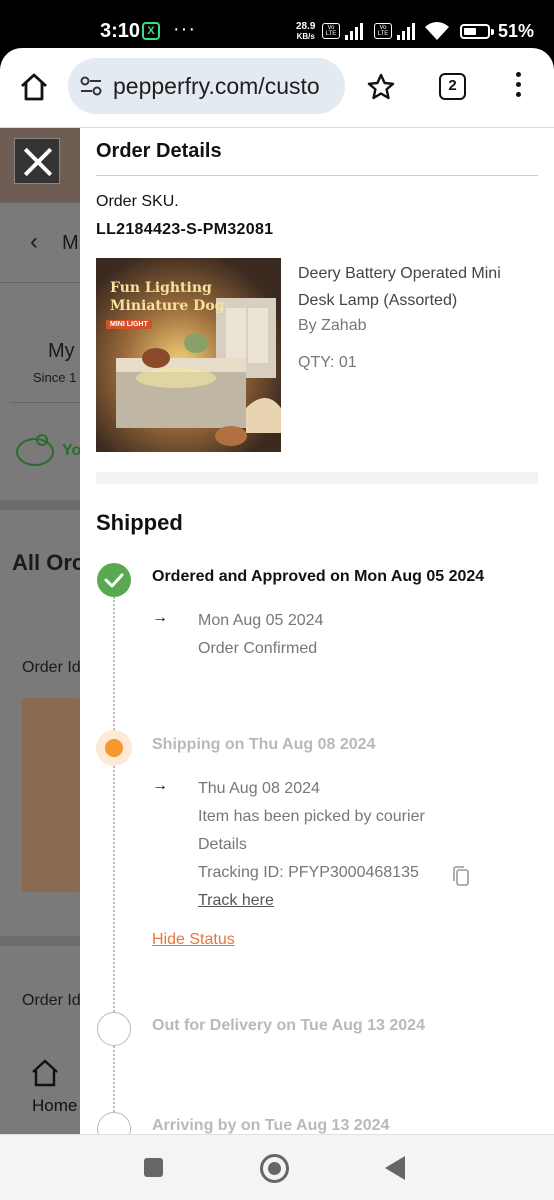  Describe the element at coordinates (51, 1000) in the screenshot. I see `bg-order-id-2: Order Id` at that location.